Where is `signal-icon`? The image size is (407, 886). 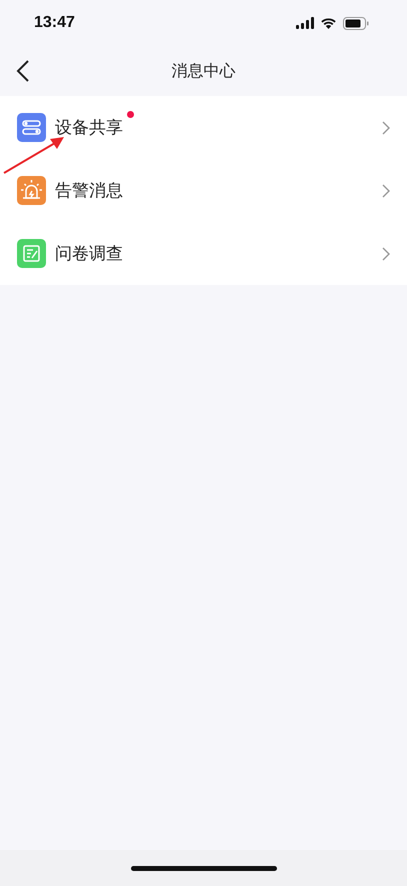 signal-icon is located at coordinates (305, 23).